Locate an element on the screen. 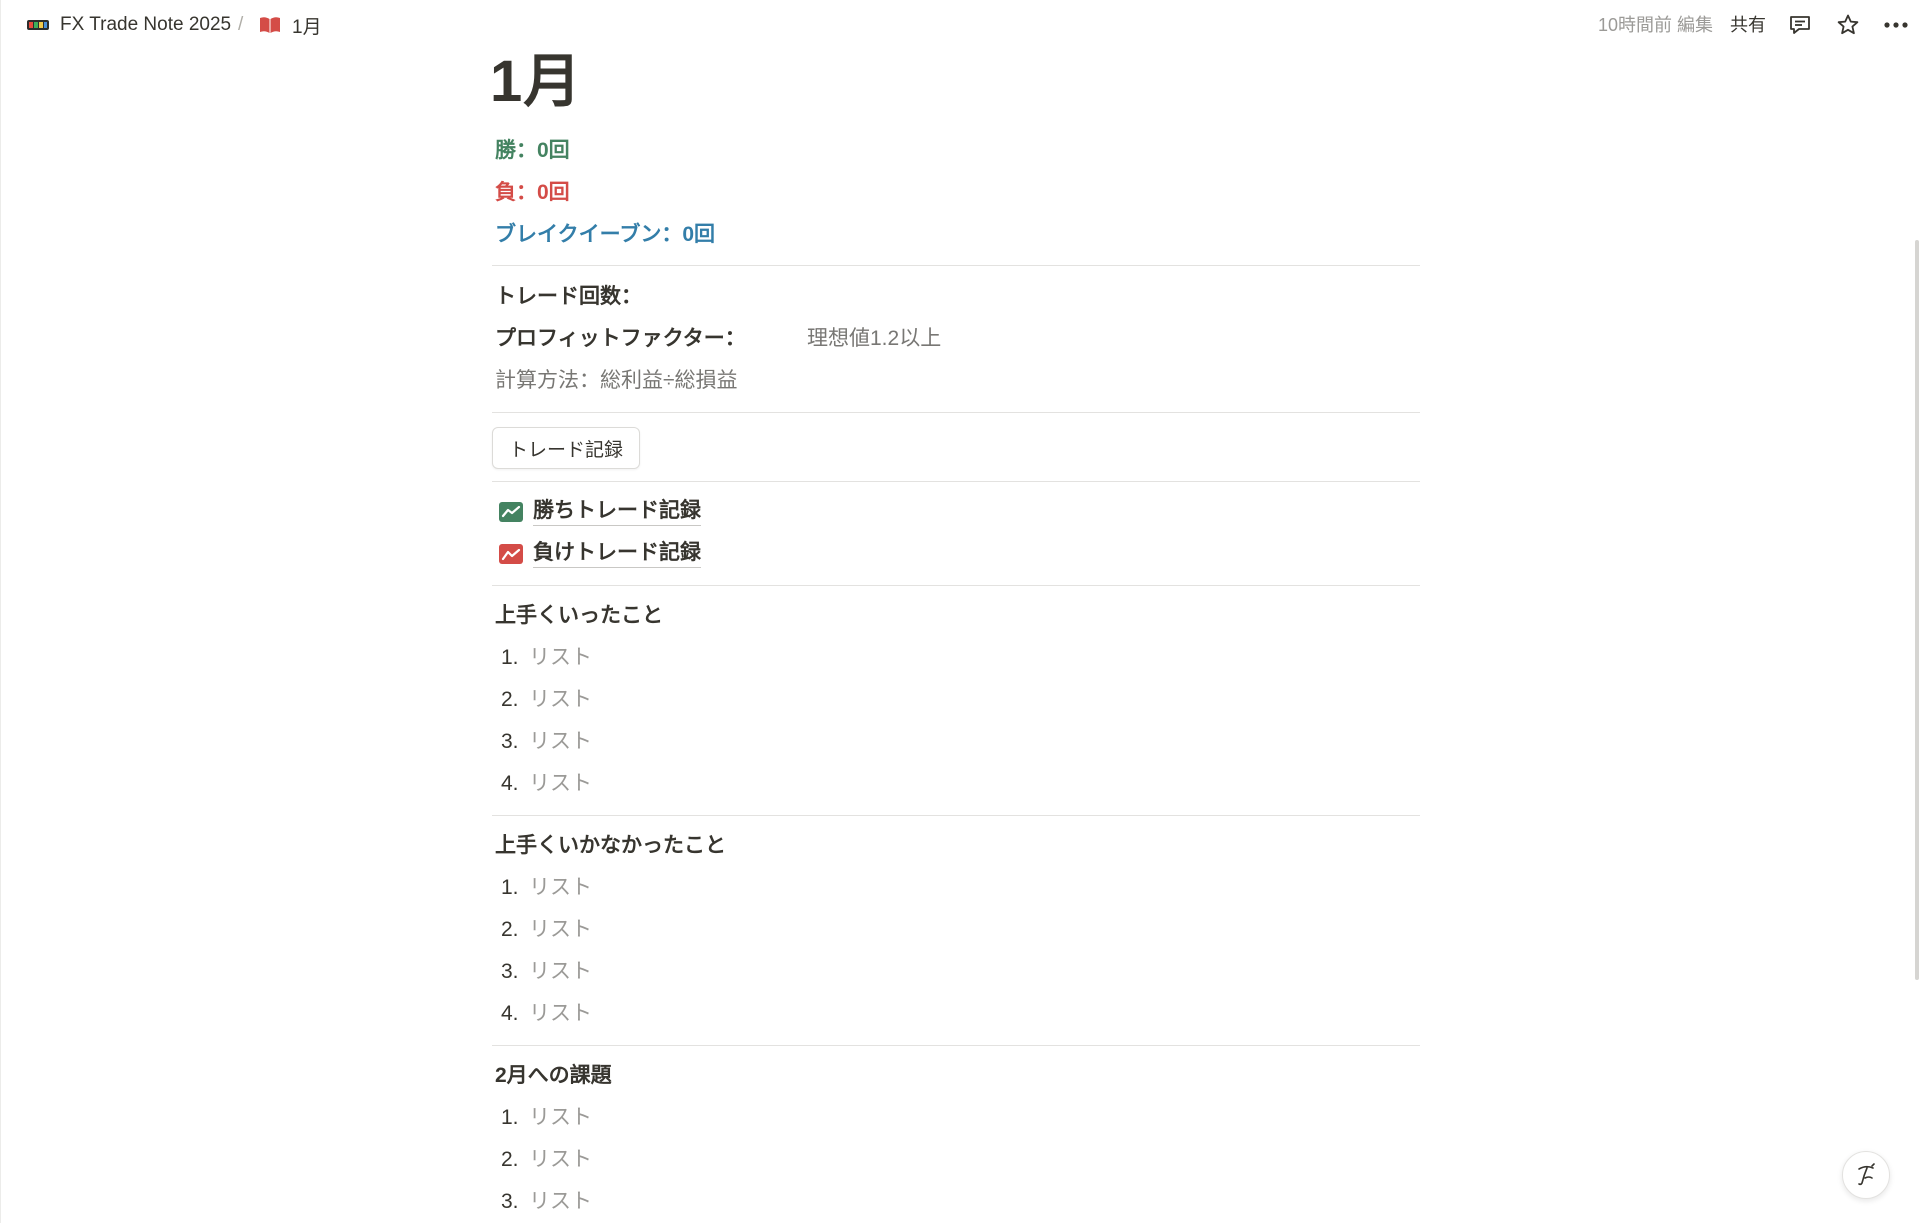 The width and height of the screenshot is (1920, 1223). book-icon is located at coordinates (270, 25).